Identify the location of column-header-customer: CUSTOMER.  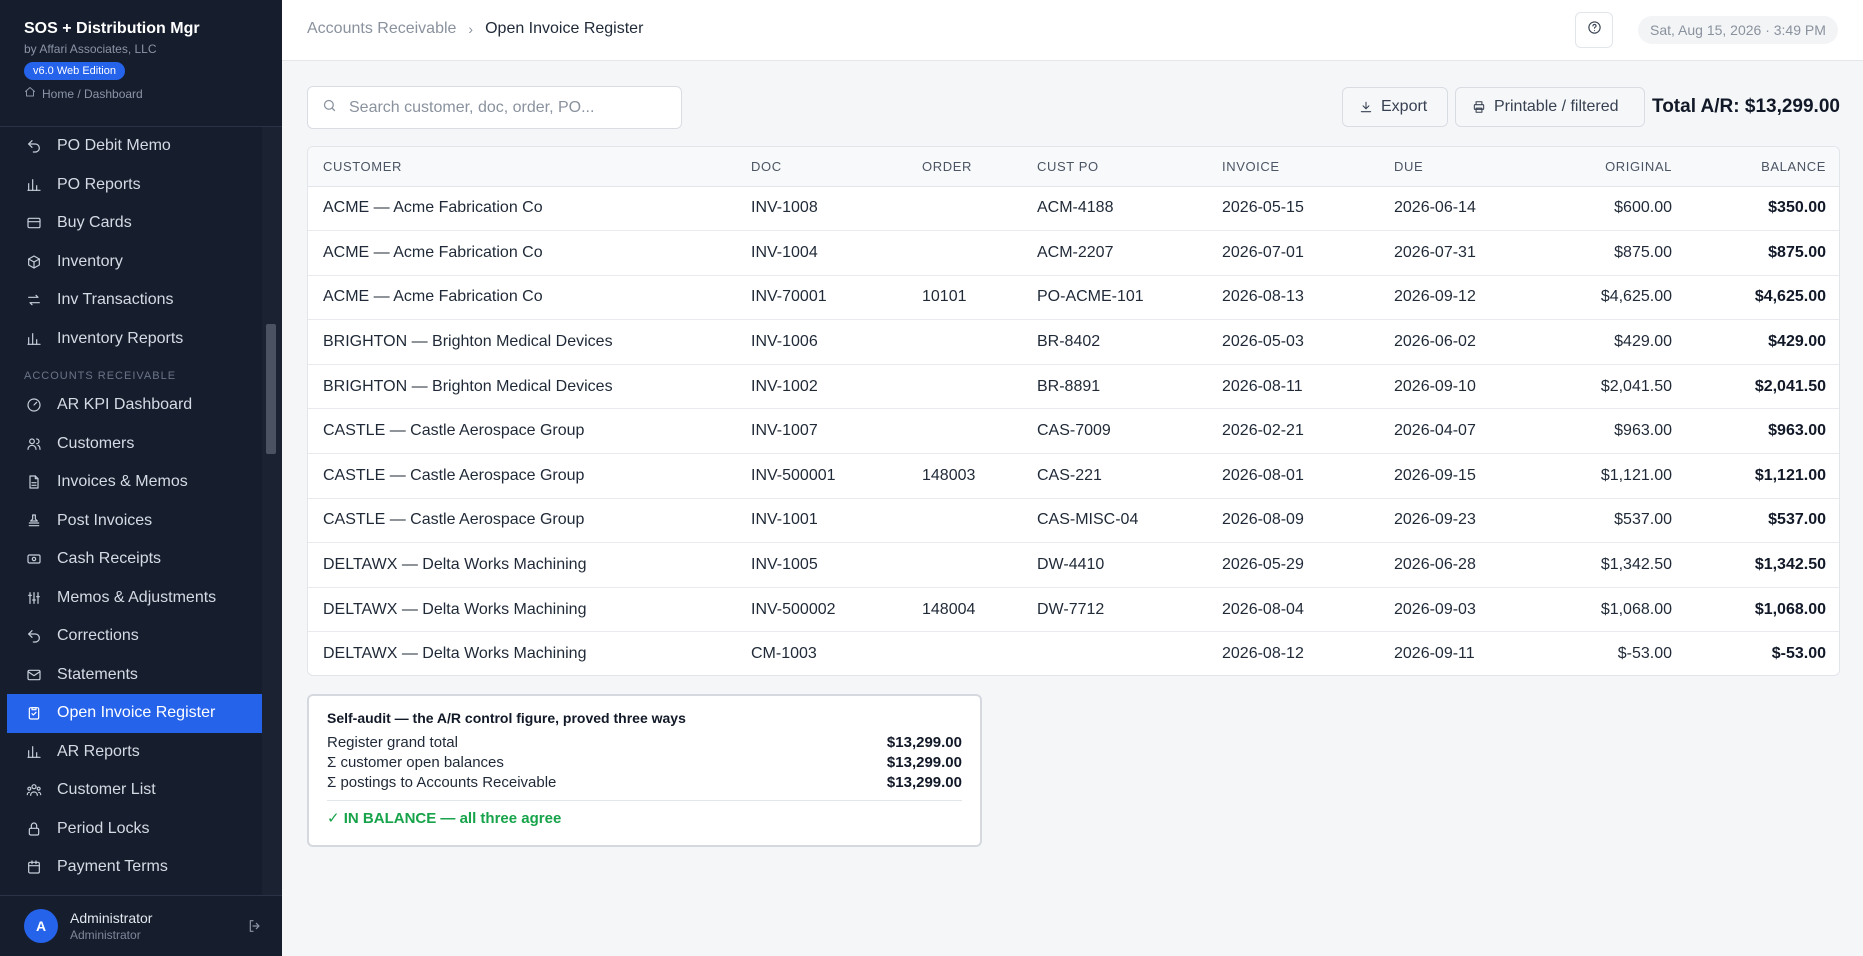
(522, 167).